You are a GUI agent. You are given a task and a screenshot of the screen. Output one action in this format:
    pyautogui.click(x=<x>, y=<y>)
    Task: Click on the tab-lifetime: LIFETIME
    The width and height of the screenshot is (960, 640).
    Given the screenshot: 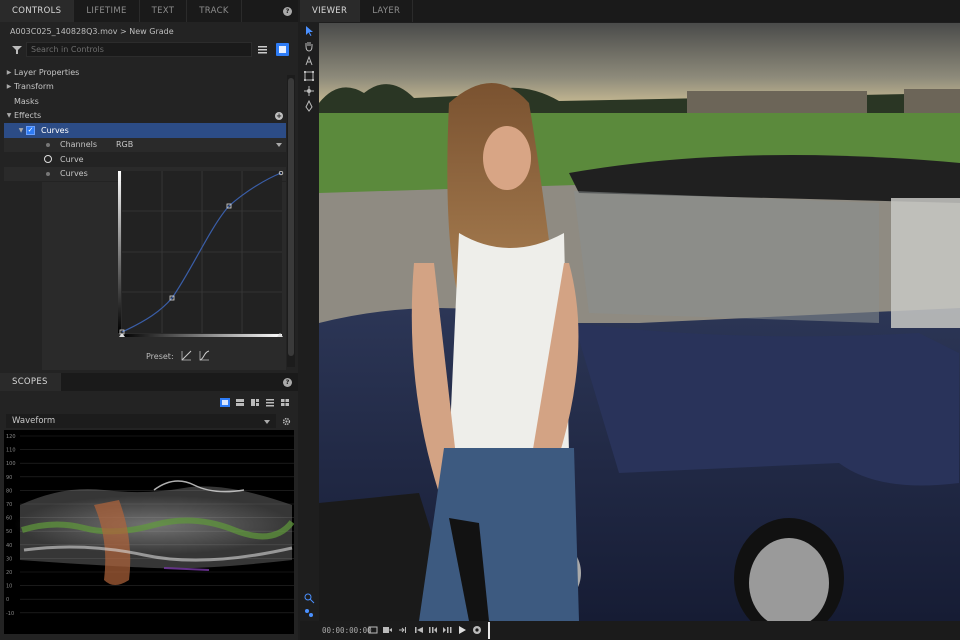 What is the action you would take?
    pyautogui.click(x=107, y=11)
    